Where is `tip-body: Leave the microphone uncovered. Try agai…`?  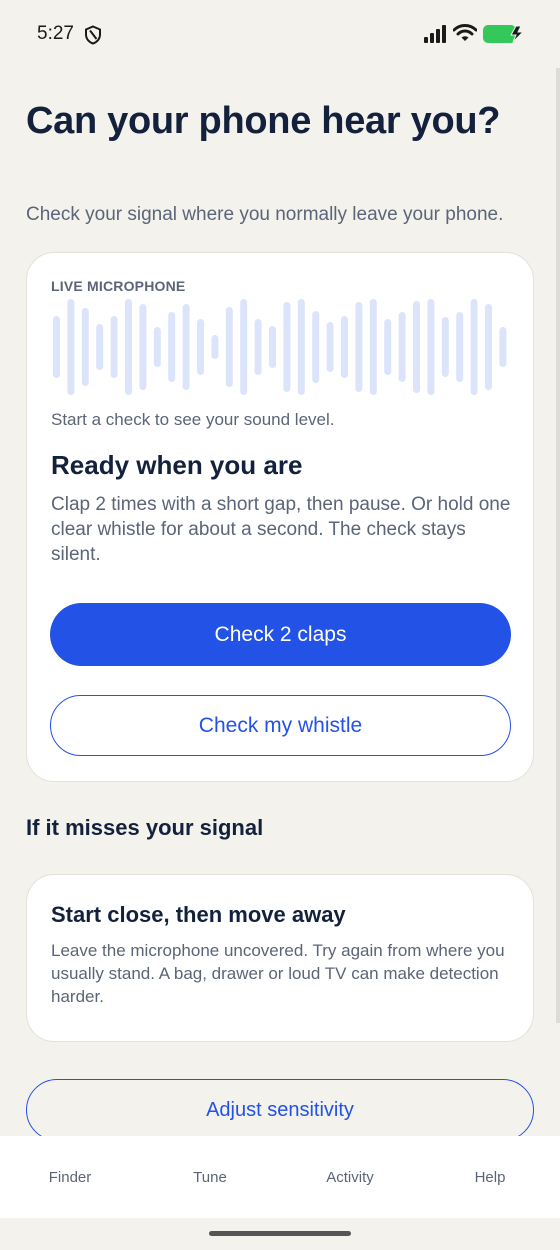
tip-body: Leave the microphone uncovered. Try agai… is located at coordinates (278, 973).